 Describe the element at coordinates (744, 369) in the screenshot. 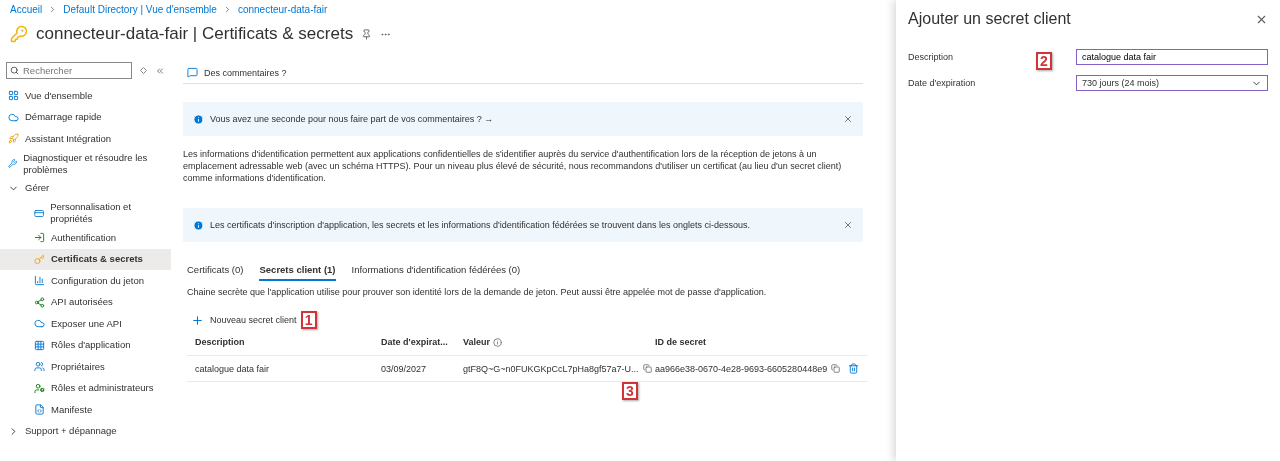

I see `table-cell: aa966e38-0670-4e28-9693-6605280448e9` at that location.